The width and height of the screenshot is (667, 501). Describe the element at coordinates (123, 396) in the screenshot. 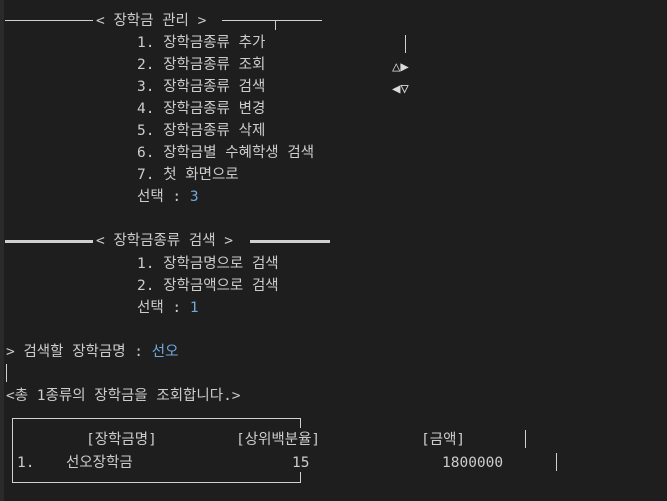

I see `summary-text: <총 1종류의 장학금을 조회합니다.>` at that location.